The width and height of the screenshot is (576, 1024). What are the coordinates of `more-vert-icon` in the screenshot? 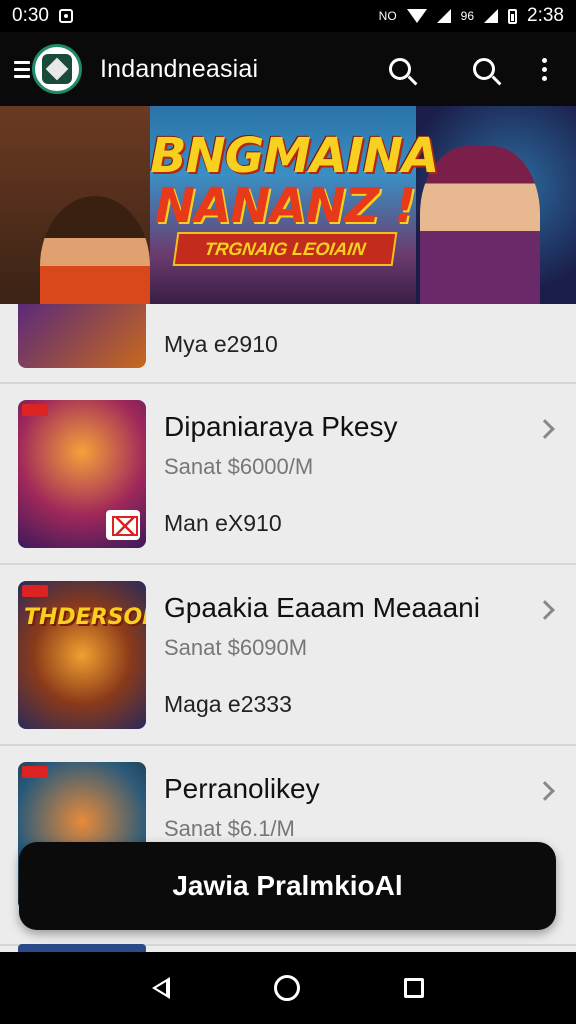 It's located at (544, 69).